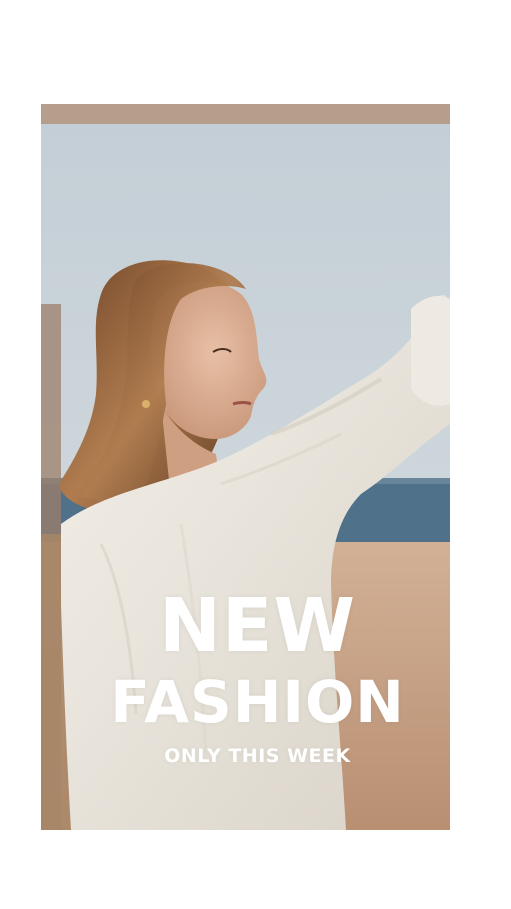  Describe the element at coordinates (257, 756) in the screenshot. I see `tagline: ONLY THIS WEEK` at that location.